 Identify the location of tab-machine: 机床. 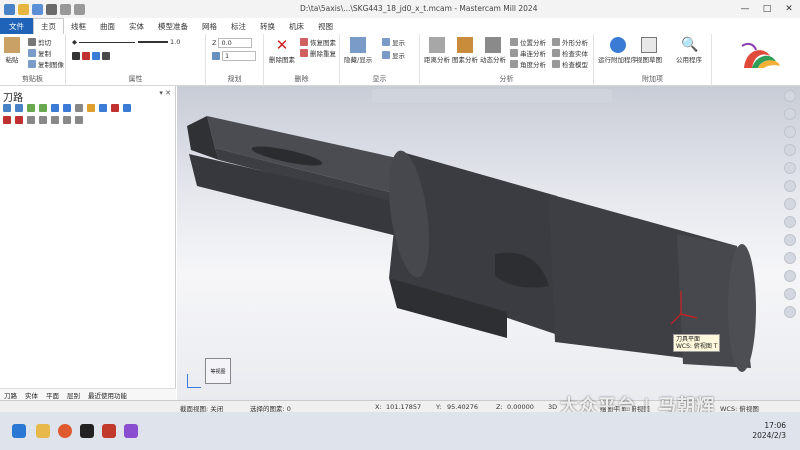
(296, 26).